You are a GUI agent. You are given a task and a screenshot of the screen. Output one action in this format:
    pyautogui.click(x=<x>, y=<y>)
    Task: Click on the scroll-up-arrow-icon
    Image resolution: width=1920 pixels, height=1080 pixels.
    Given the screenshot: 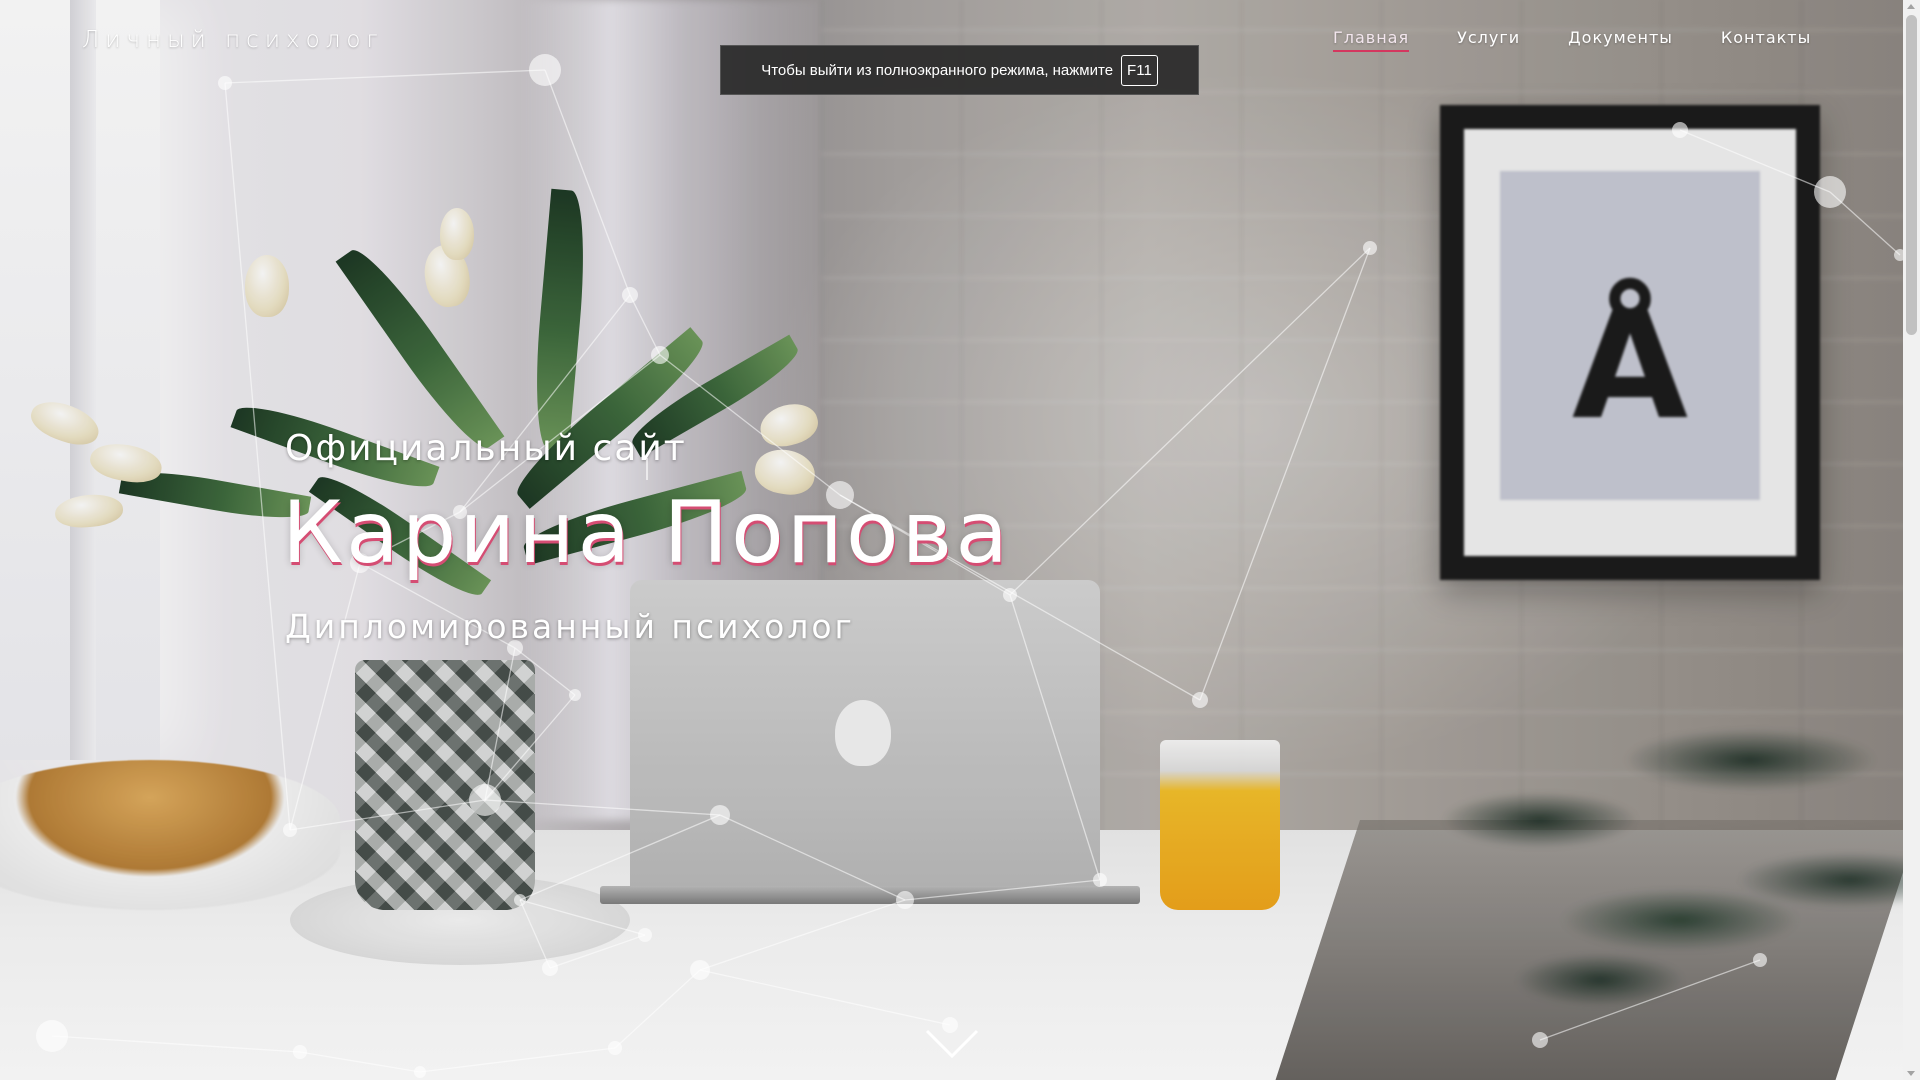 What is the action you would take?
    pyautogui.click(x=1911, y=6)
    